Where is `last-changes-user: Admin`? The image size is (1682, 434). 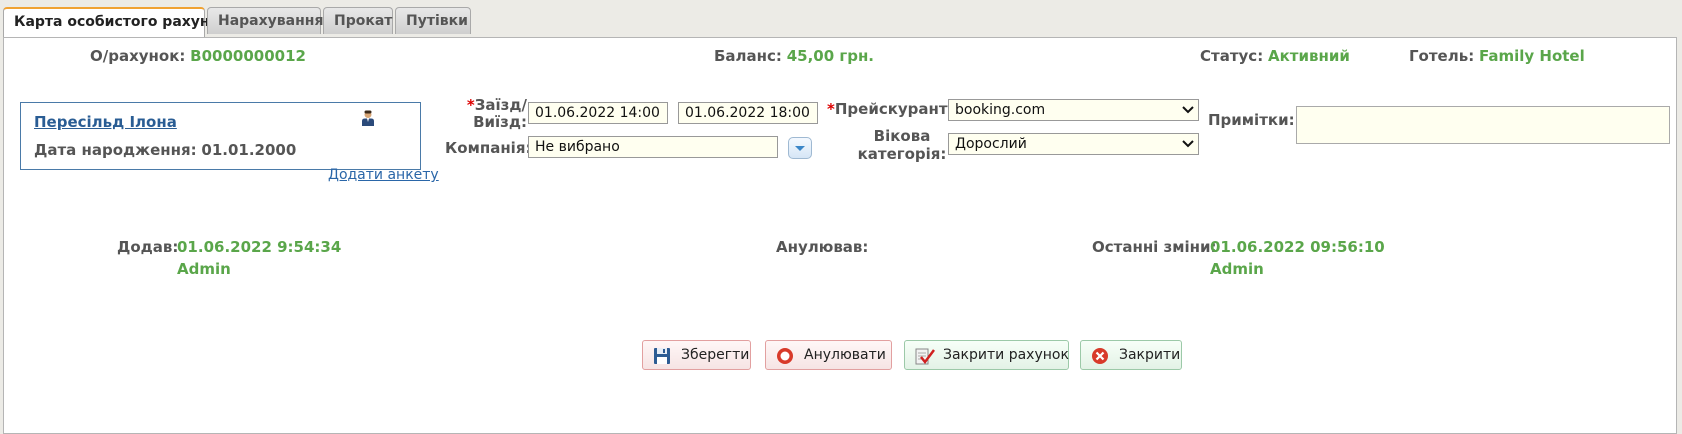
last-changes-user: Admin is located at coordinates (1237, 269).